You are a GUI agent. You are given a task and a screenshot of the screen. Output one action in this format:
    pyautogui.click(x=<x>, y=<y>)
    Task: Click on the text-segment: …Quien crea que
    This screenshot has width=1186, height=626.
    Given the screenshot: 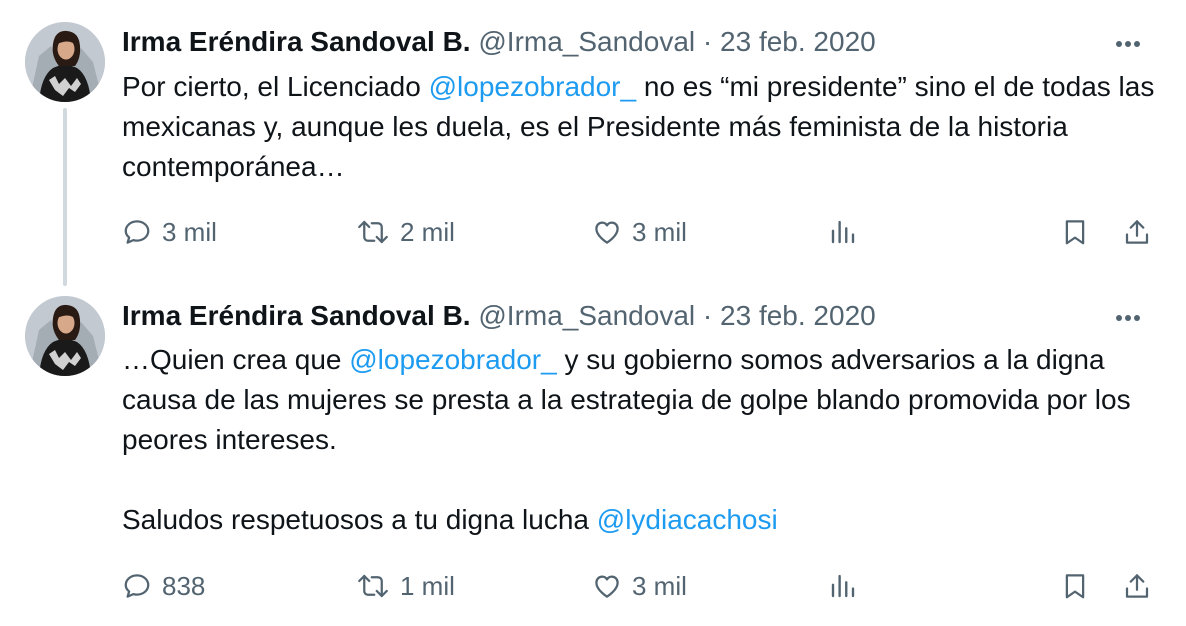 What is the action you would take?
    pyautogui.click(x=236, y=359)
    